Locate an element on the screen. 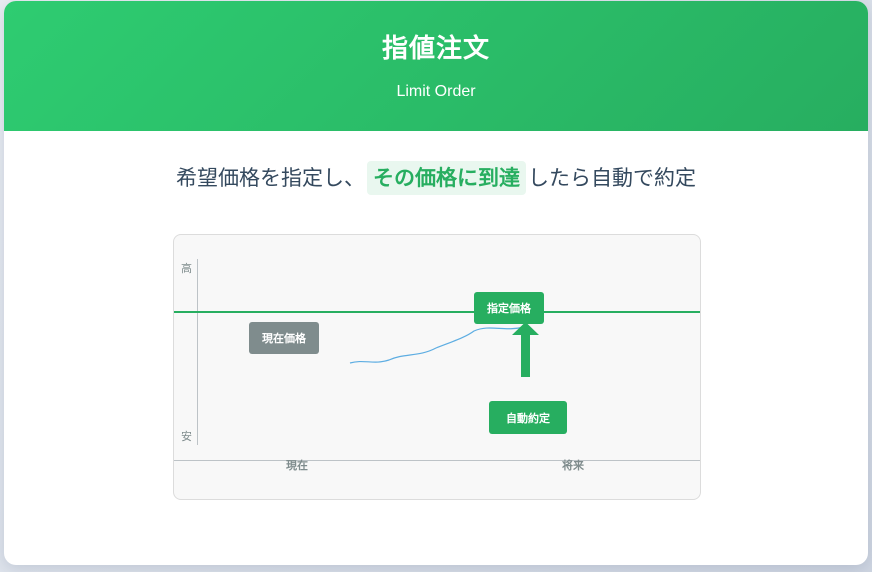 This screenshot has height=572, width=872. page-subtitle: Limit Order is located at coordinates (436, 91).